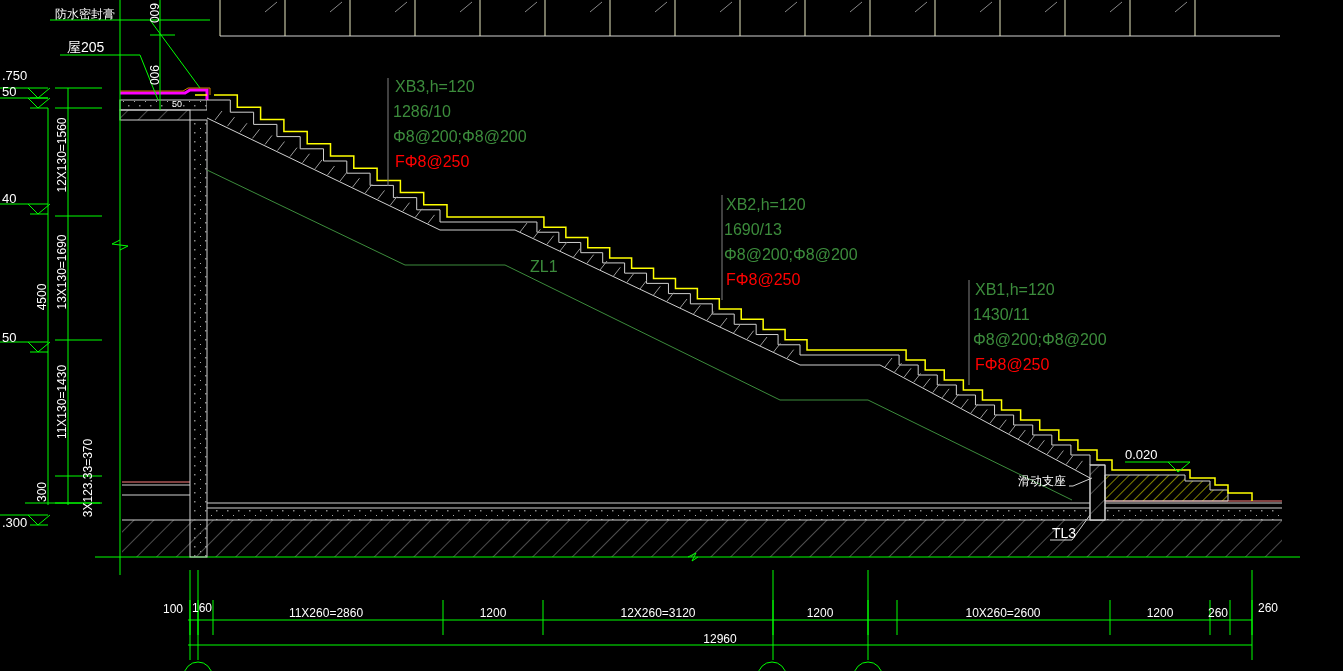 Image resolution: width=1343 pixels, height=671 pixels. Describe the element at coordinates (62, 402) in the screenshot. I see `dimension-label: 11X130=1430` at that location.